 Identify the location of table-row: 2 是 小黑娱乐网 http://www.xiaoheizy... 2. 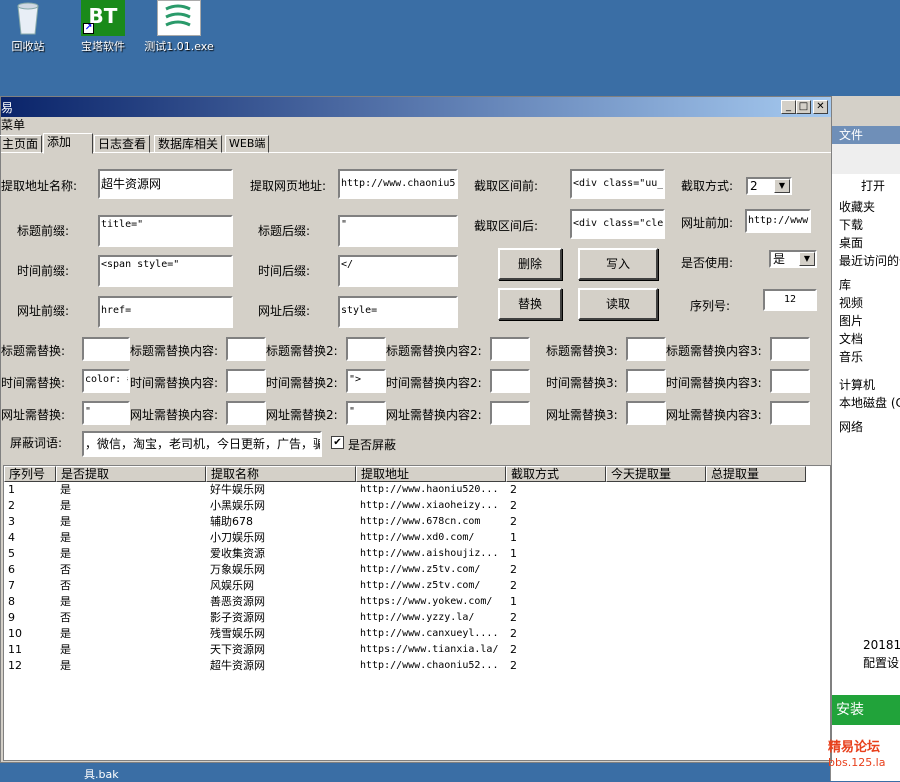
(417, 506).